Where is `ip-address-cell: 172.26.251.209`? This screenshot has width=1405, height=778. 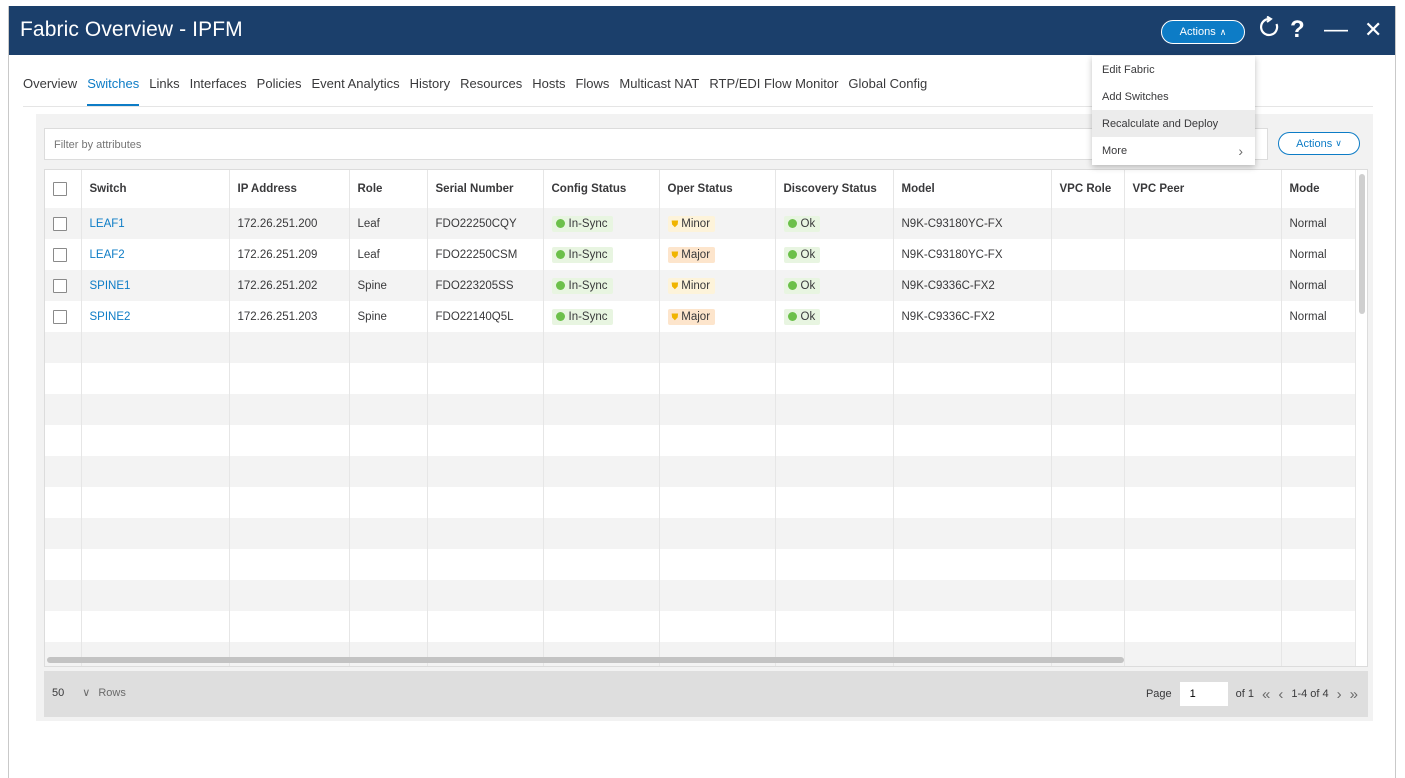 ip-address-cell: 172.26.251.209 is located at coordinates (289, 254).